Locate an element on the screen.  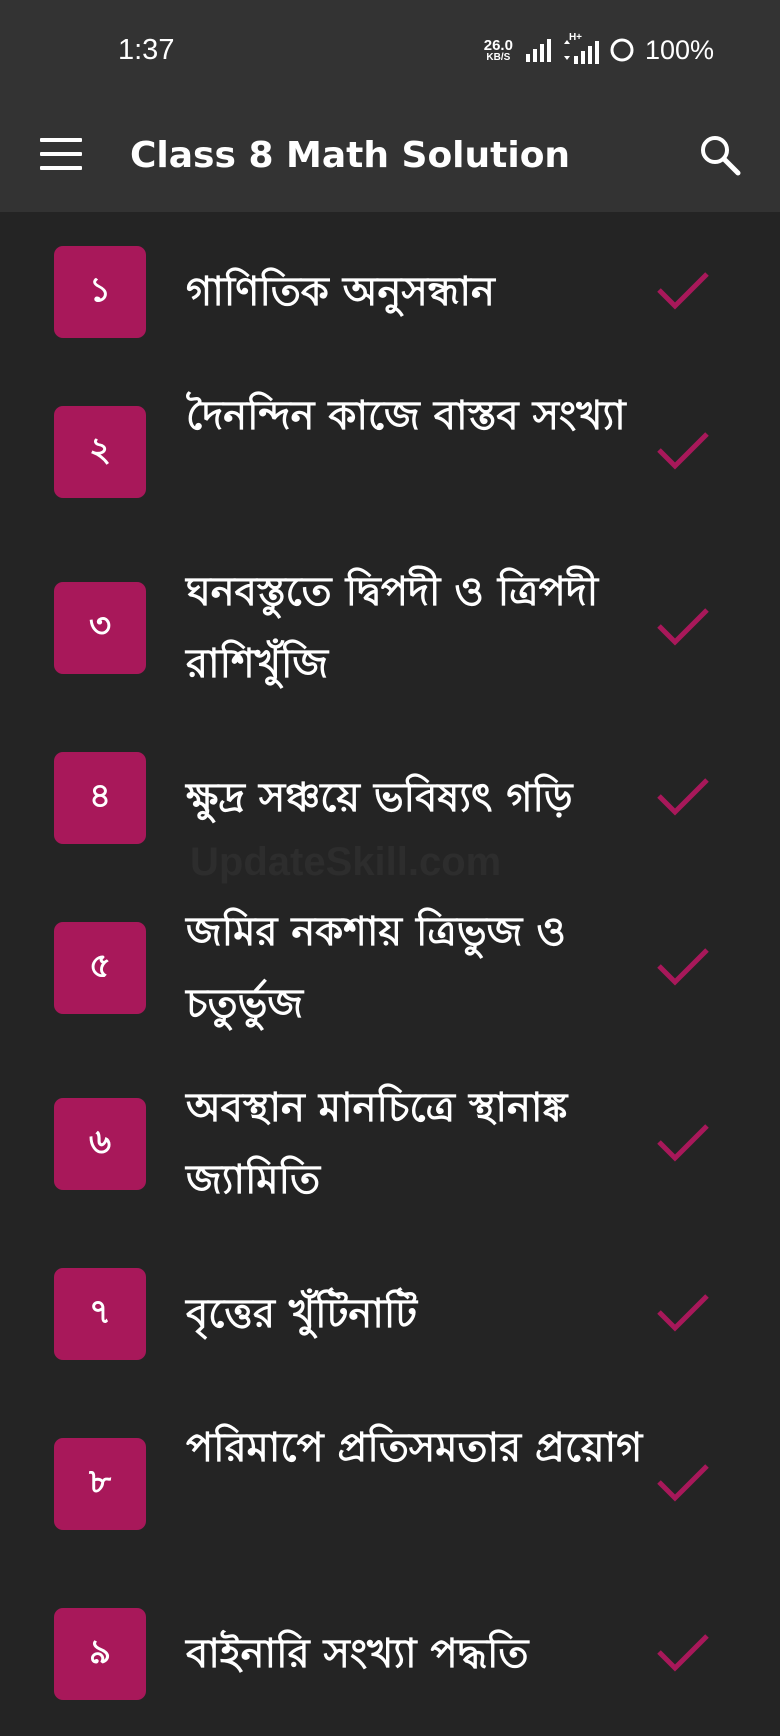
chapter-title: গাণিতিক অনুসন্ধান is located at coordinates (340, 292).